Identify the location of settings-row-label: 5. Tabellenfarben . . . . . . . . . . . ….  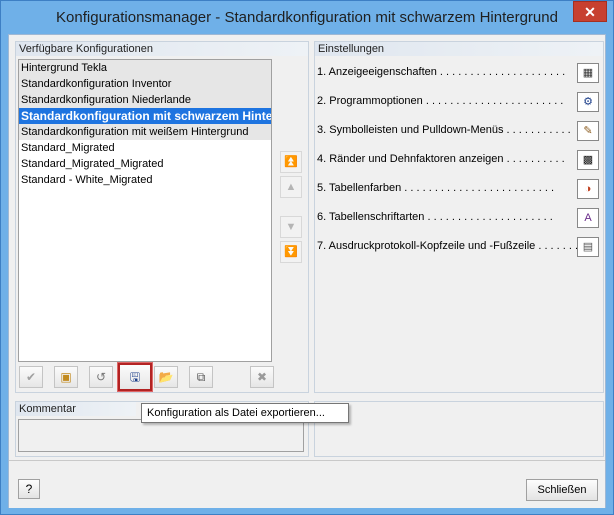
(436, 188).